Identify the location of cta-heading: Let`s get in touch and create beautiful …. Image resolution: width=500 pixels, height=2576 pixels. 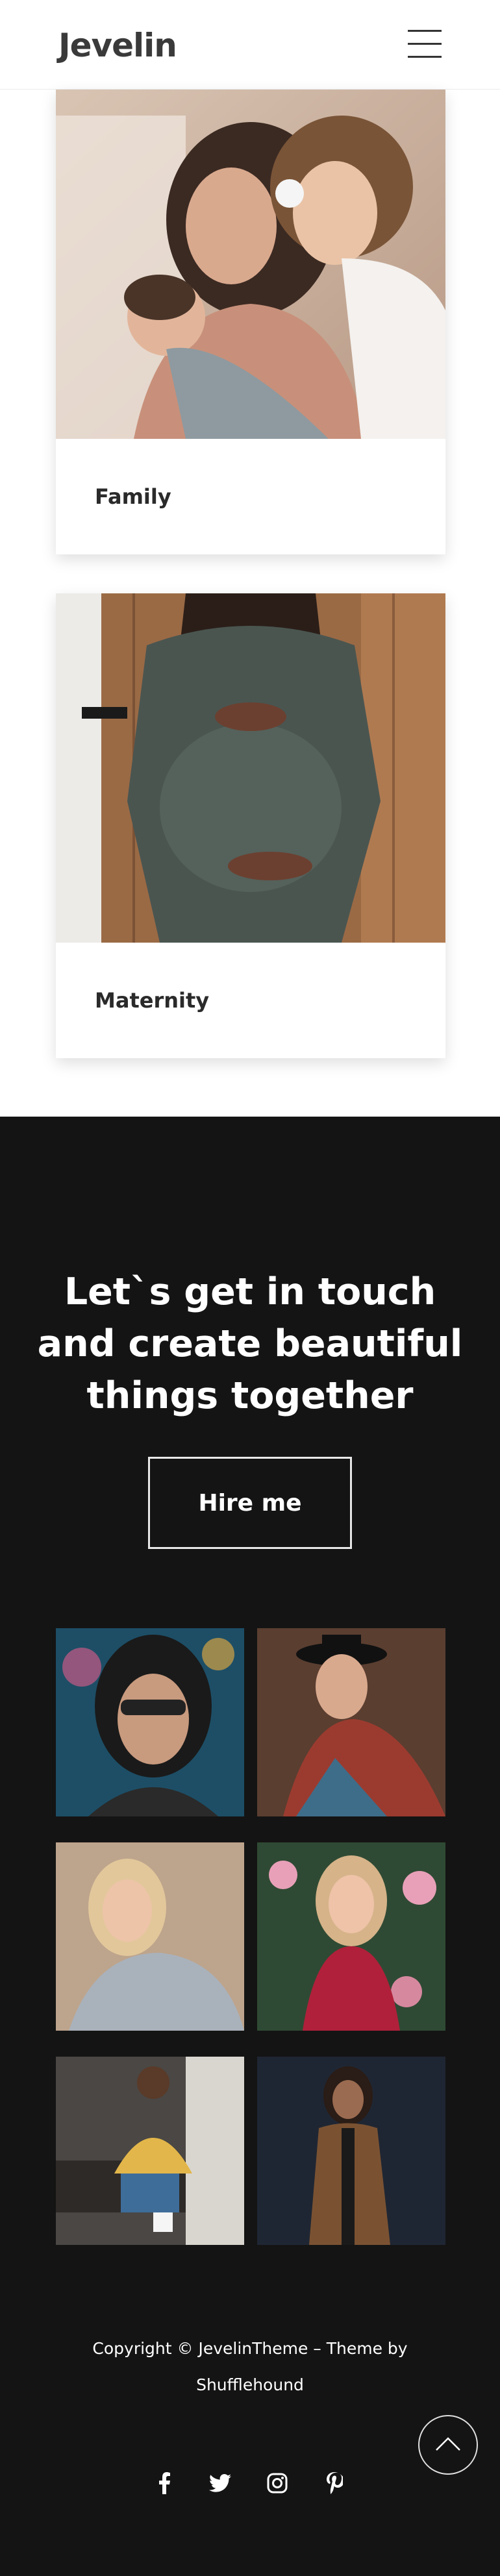
(250, 1343).